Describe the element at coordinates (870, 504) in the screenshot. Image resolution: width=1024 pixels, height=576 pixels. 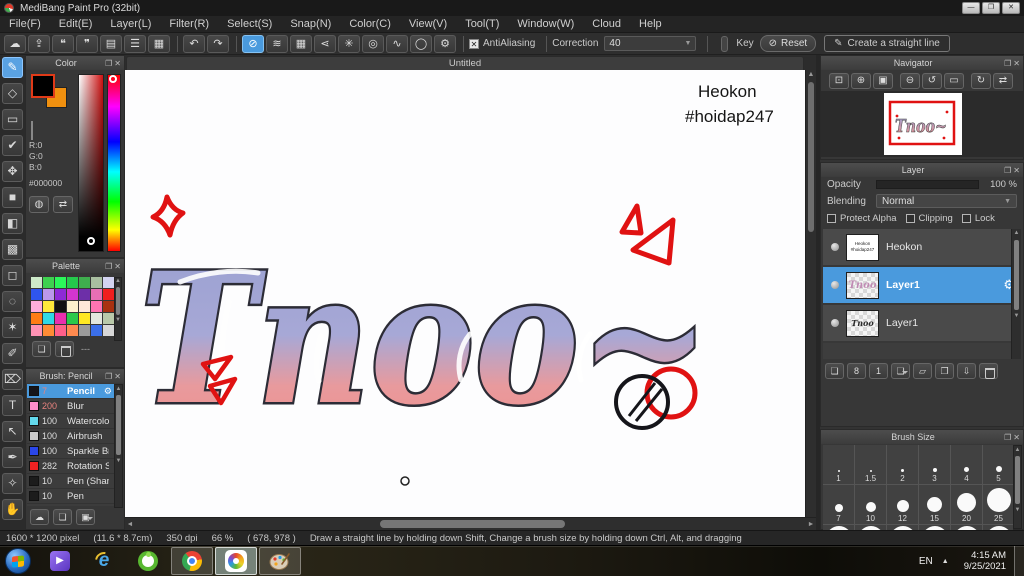
I see `brush-size-cell: 10` at that location.